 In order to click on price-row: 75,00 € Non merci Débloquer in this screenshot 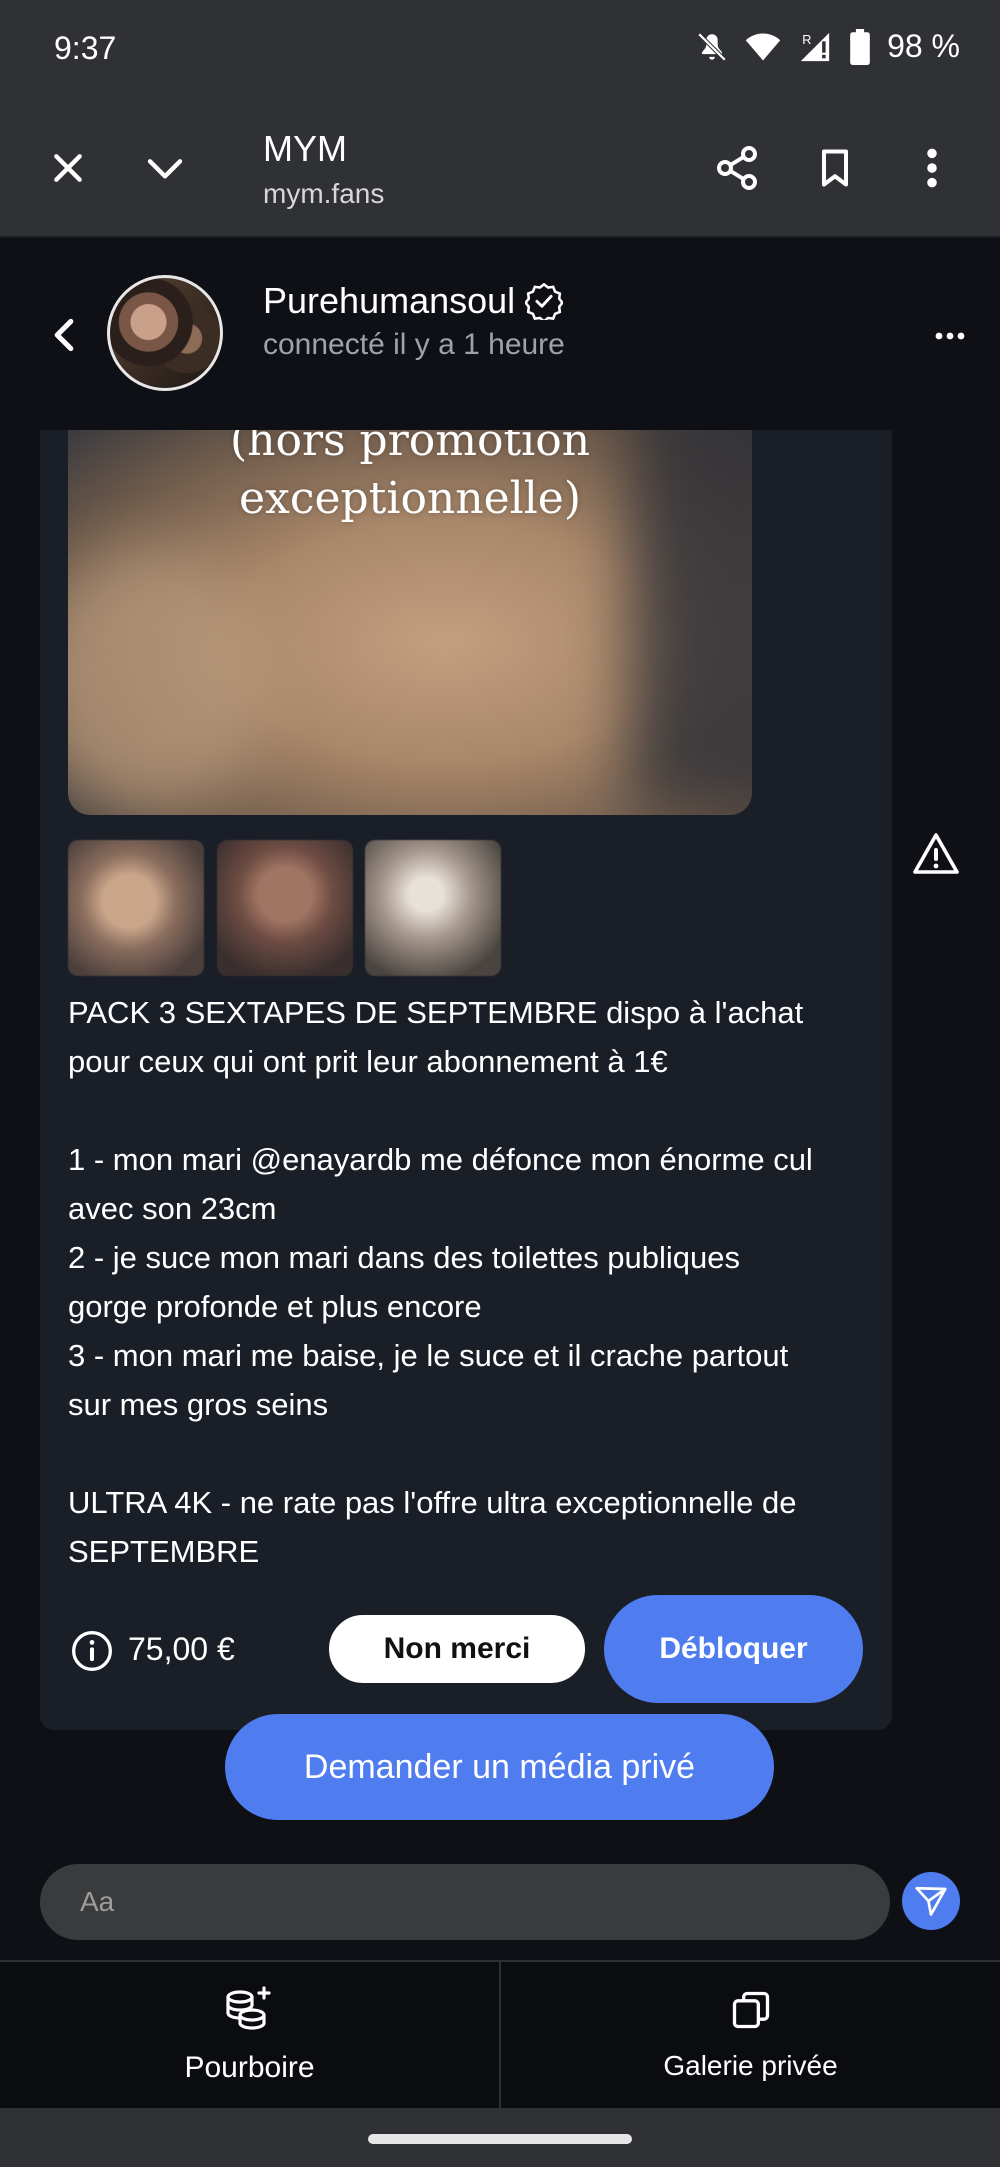, I will do `click(466, 1650)`.